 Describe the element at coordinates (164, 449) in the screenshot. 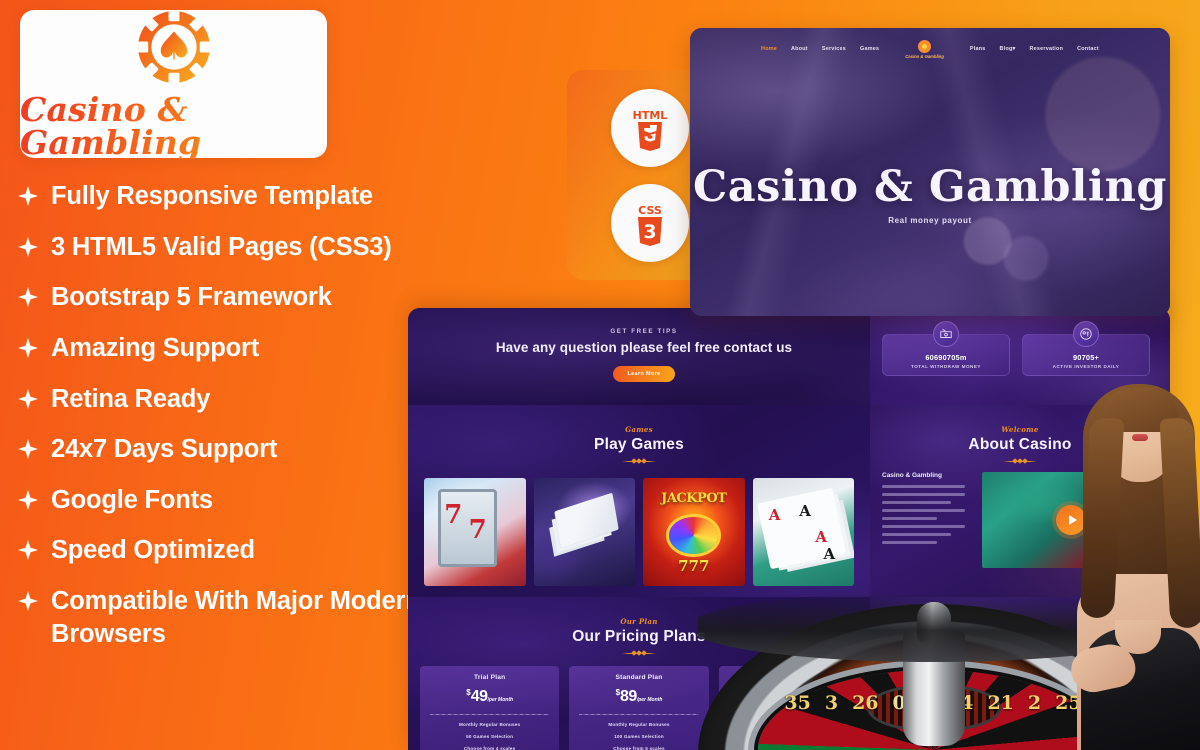

I see `feature-label: 24x7 Days Support` at that location.